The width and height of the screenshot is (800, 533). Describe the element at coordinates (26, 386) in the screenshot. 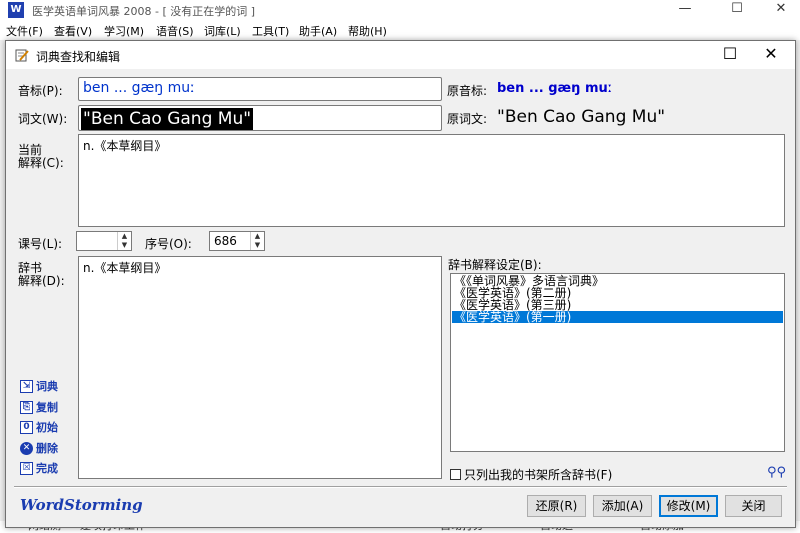

I see `dictionary-icon: ⇲` at that location.